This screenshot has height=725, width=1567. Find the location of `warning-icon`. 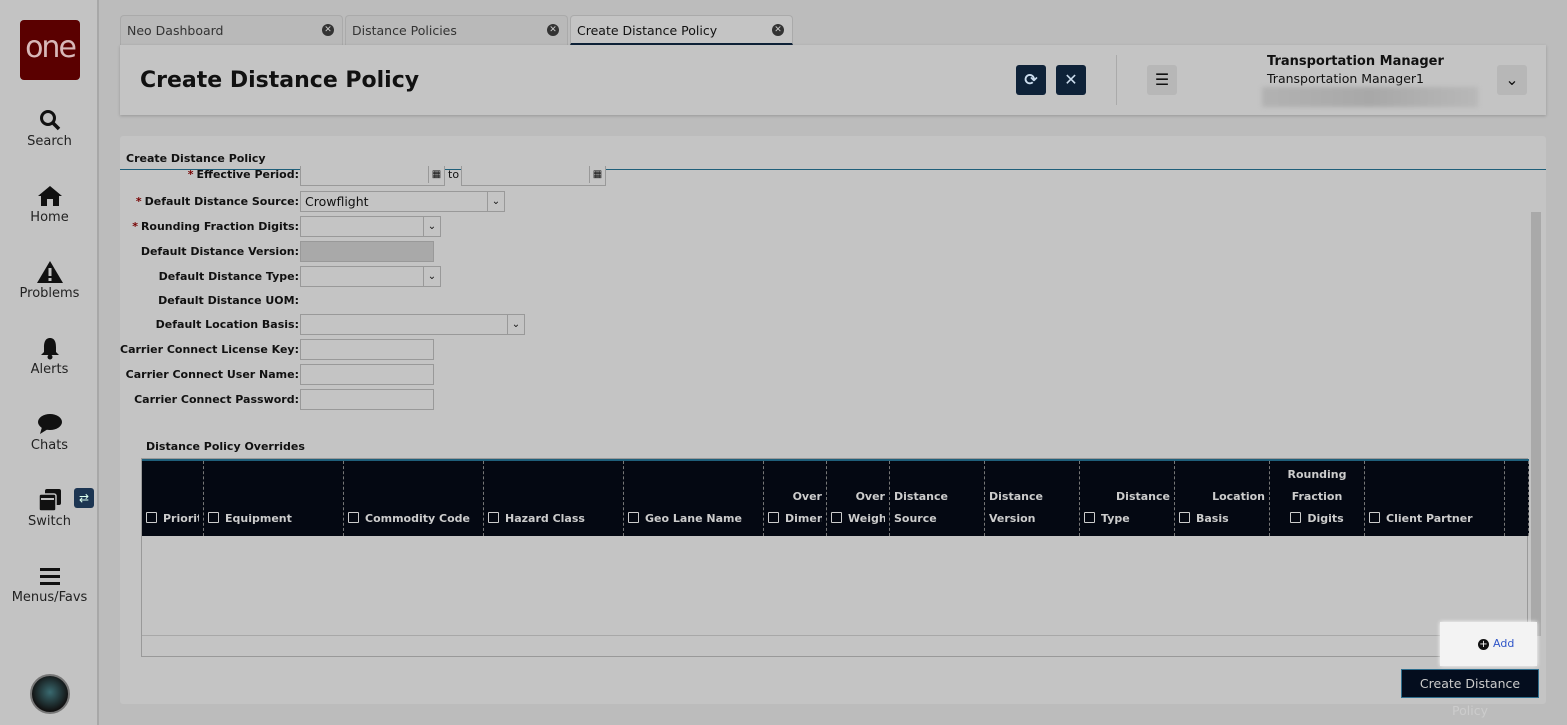

warning-icon is located at coordinates (49, 272).